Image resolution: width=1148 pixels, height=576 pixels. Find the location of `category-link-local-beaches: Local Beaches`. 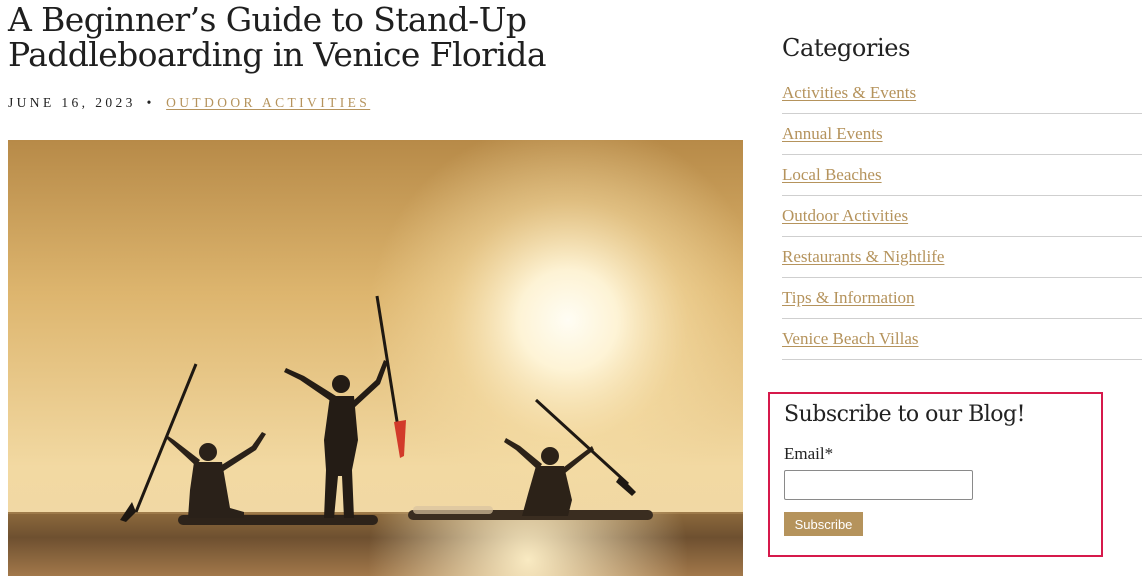

category-link-local-beaches: Local Beaches is located at coordinates (832, 175).